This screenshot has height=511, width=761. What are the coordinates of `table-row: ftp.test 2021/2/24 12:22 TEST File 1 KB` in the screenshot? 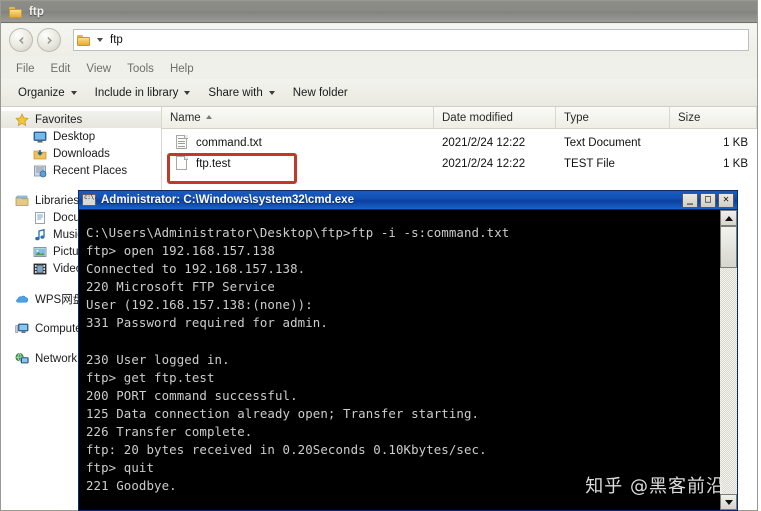 It's located at (459, 163).